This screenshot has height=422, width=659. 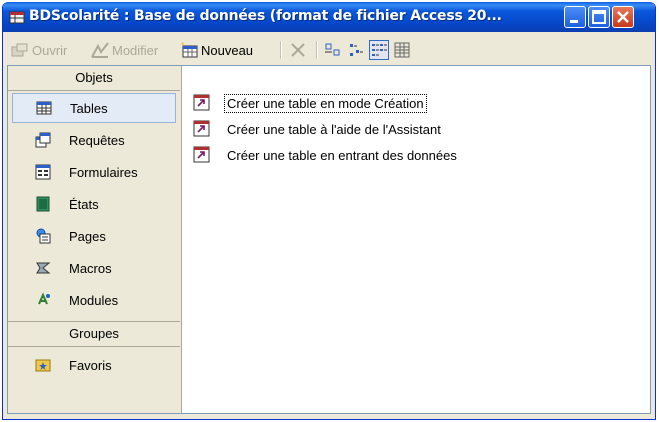 I want to click on open-label: Ouvrir, so click(x=50, y=50).